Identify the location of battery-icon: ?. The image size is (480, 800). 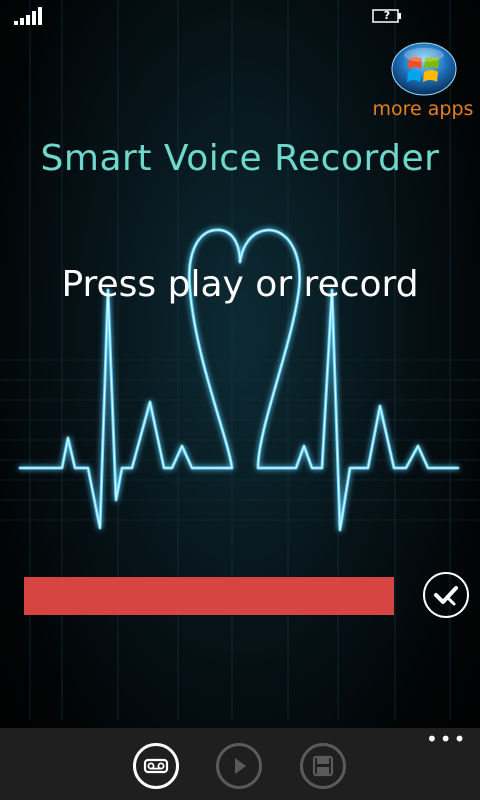
(387, 16).